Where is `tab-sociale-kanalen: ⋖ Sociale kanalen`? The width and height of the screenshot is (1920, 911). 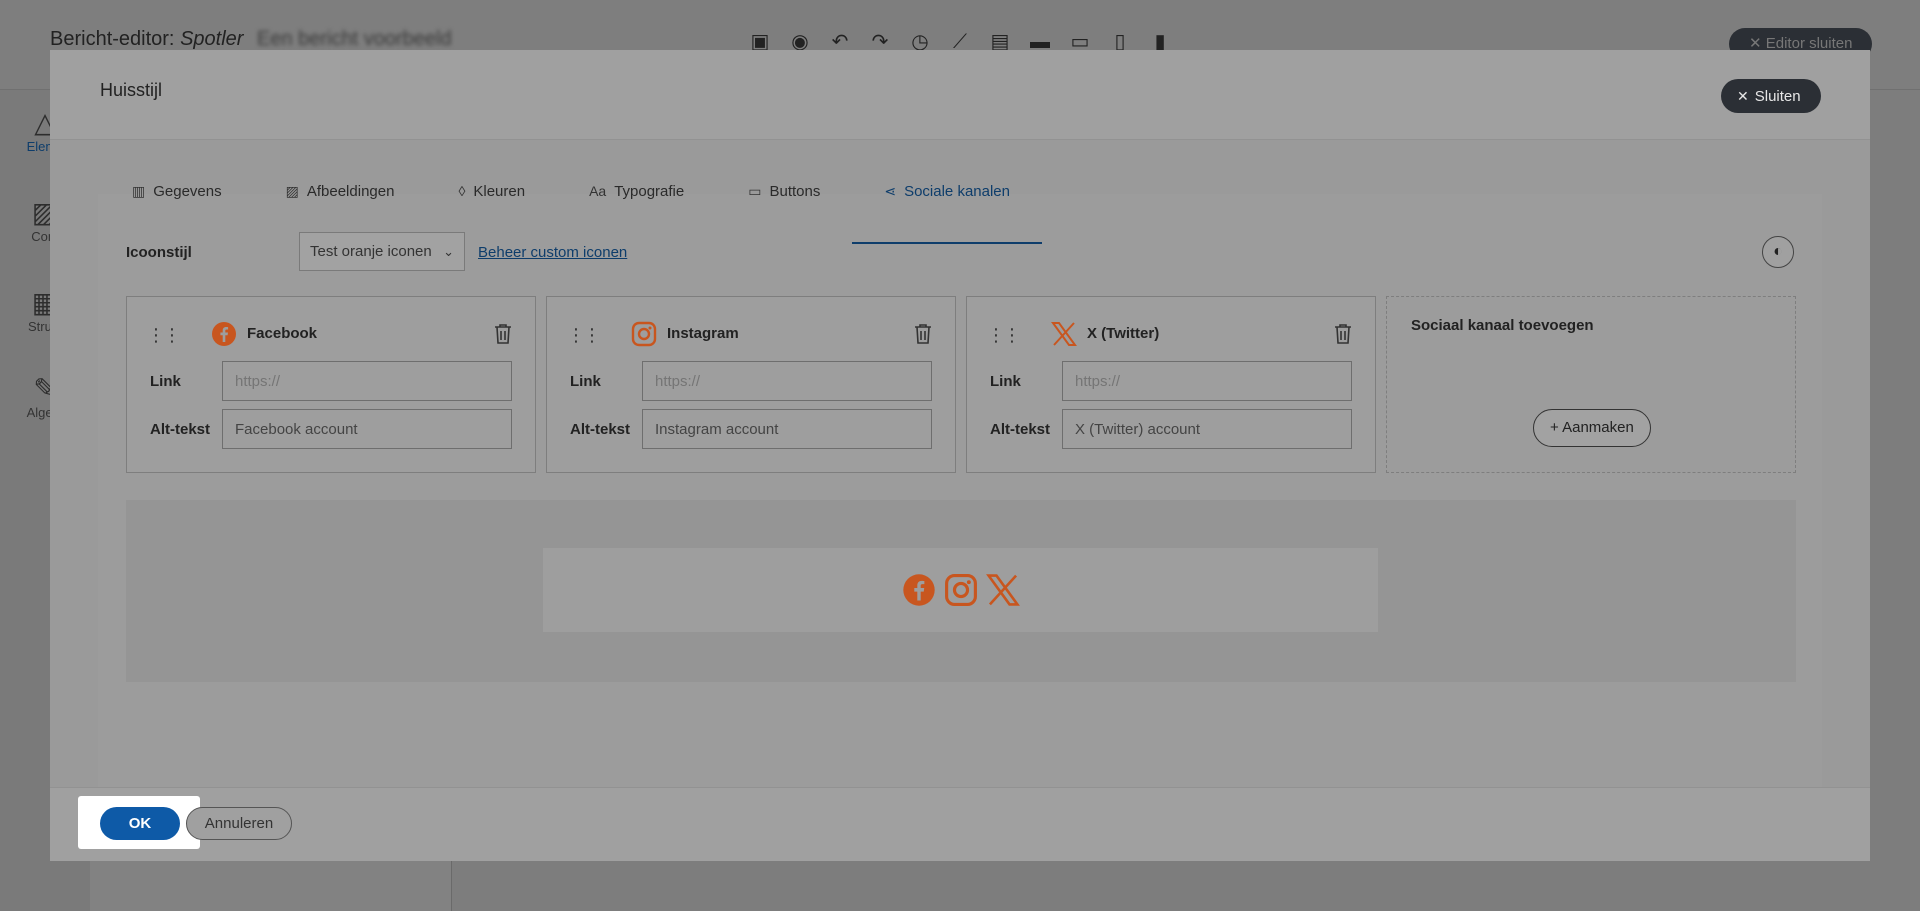 tab-sociale-kanalen: ⋖ Sociale kanalen is located at coordinates (947, 192).